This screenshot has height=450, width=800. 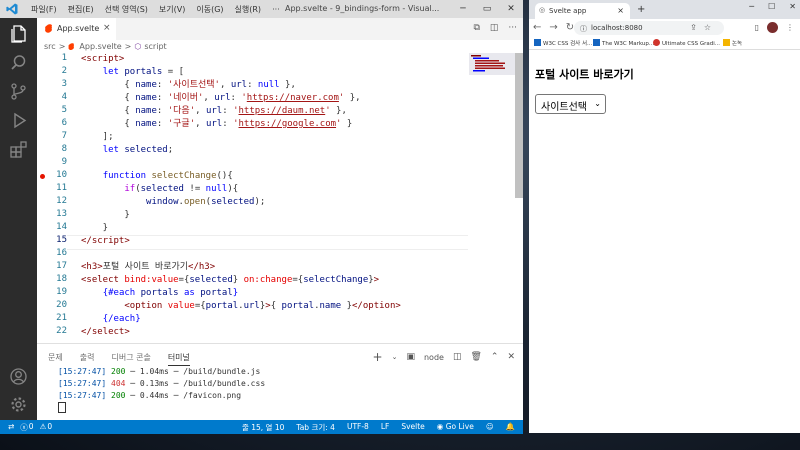 I want to click on tab-debug-console: 디버그 콘솔, so click(x=130, y=359).